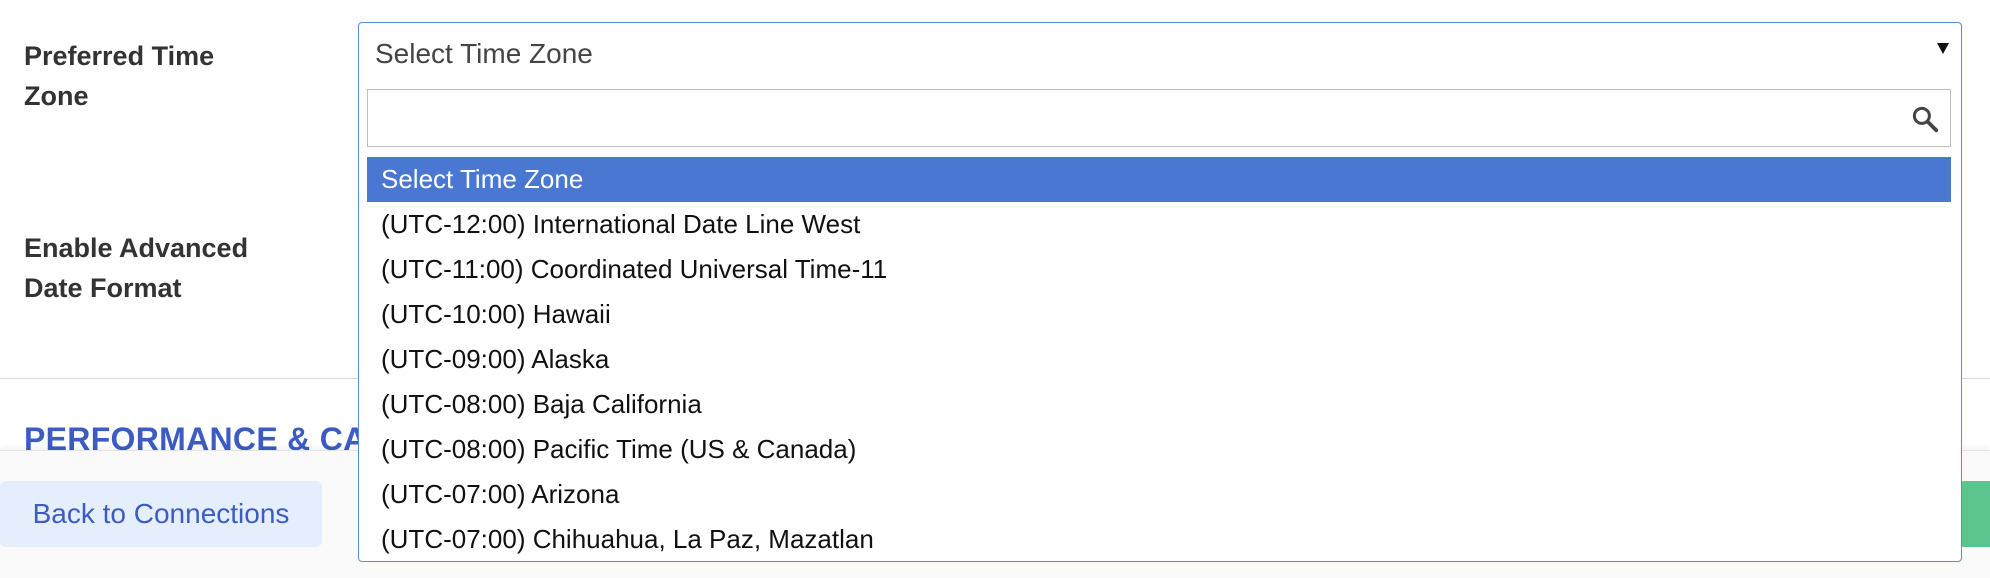 The width and height of the screenshot is (1990, 578). What do you see at coordinates (1159, 314) in the screenshot?
I see `time-zone-option: (UTC-10:00) Hawaii` at bounding box center [1159, 314].